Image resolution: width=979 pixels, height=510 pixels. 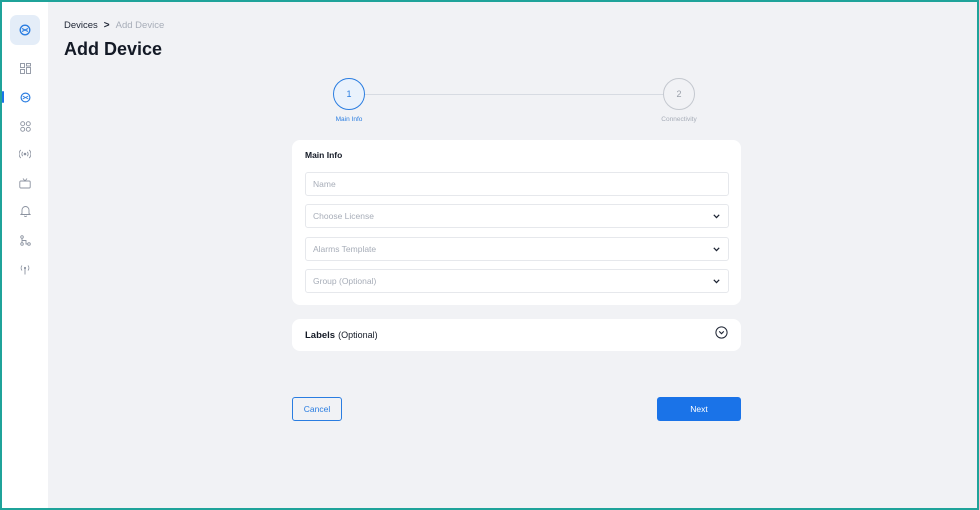 I want to click on step-connectivity: 2 Connectivity, so click(x=679, y=100).